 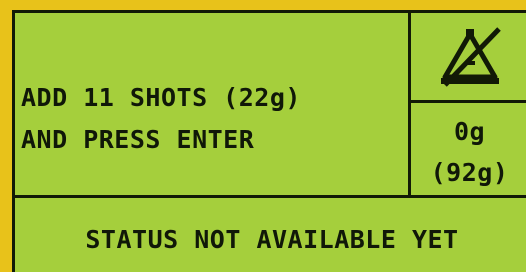 I want to click on warning-icon-box, so click(x=468, y=57).